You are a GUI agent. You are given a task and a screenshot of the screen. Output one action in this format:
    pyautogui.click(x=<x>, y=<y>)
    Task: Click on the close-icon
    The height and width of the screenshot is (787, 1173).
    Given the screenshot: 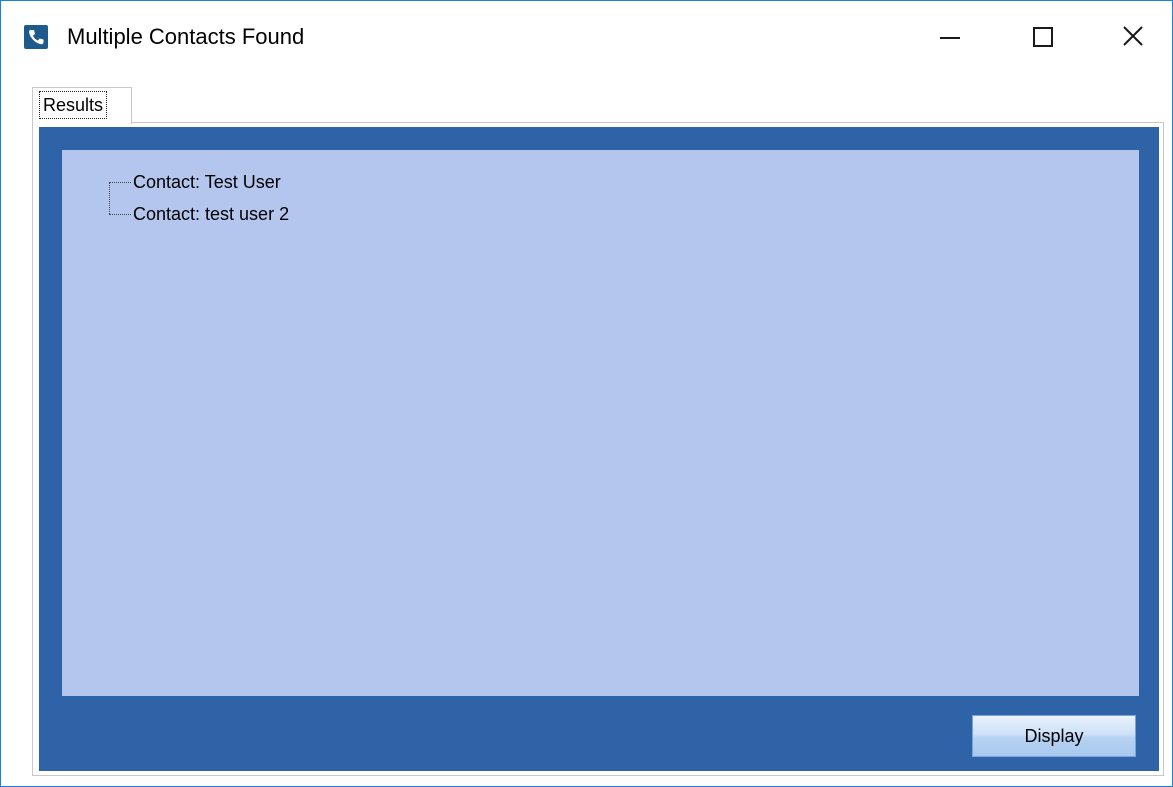 What is the action you would take?
    pyautogui.click(x=1133, y=36)
    